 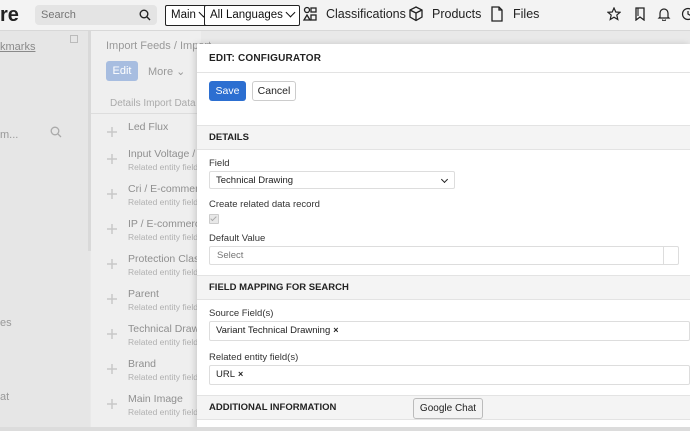 What do you see at coordinates (274, 91) in the screenshot?
I see `cancel-button: Cancel` at bounding box center [274, 91].